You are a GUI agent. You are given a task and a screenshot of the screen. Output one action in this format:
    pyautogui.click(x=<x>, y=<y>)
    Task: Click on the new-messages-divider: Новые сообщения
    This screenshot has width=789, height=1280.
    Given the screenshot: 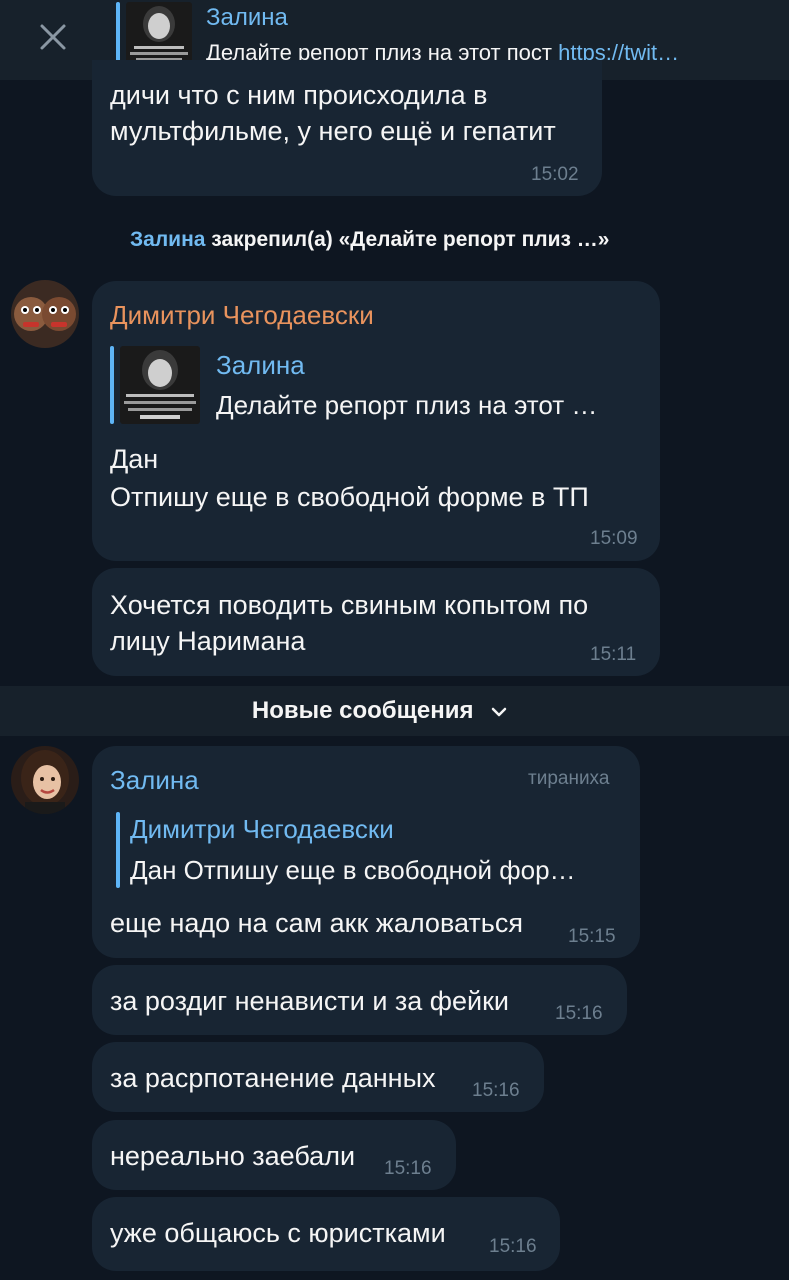 What is the action you would take?
    pyautogui.click(x=394, y=711)
    